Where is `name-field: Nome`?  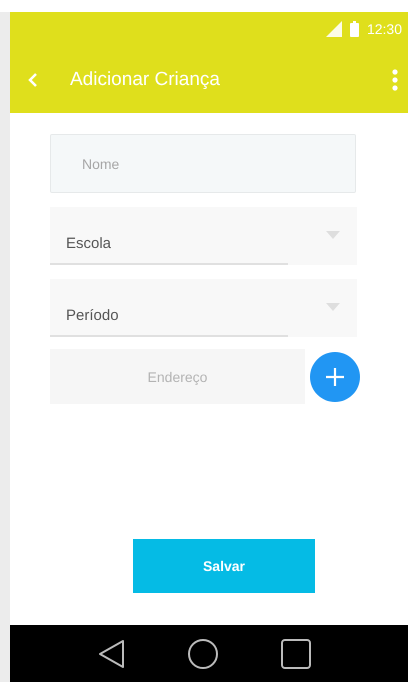 name-field: Nome is located at coordinates (203, 163).